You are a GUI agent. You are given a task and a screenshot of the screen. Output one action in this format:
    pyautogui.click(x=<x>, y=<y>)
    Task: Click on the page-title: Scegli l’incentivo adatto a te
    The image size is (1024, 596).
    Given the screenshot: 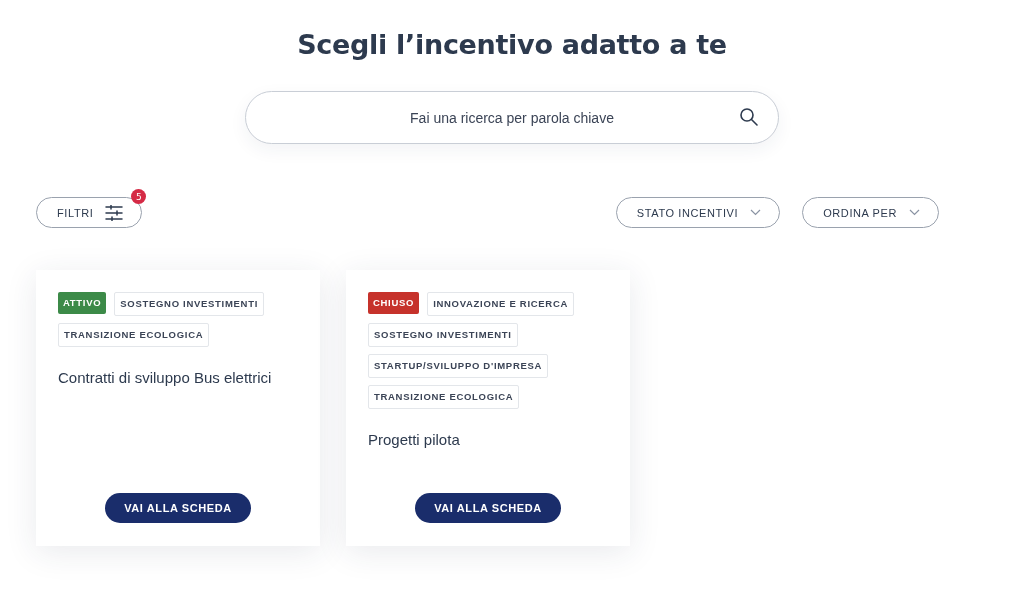 What is the action you would take?
    pyautogui.click(x=512, y=45)
    